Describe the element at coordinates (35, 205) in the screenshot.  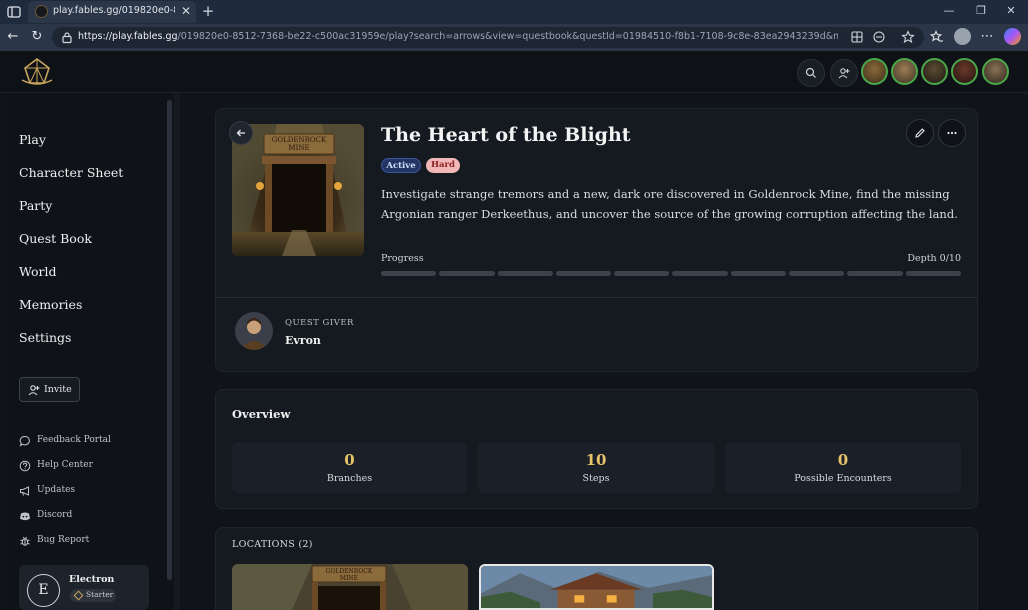
I see `sidebar-item-party: Party` at that location.